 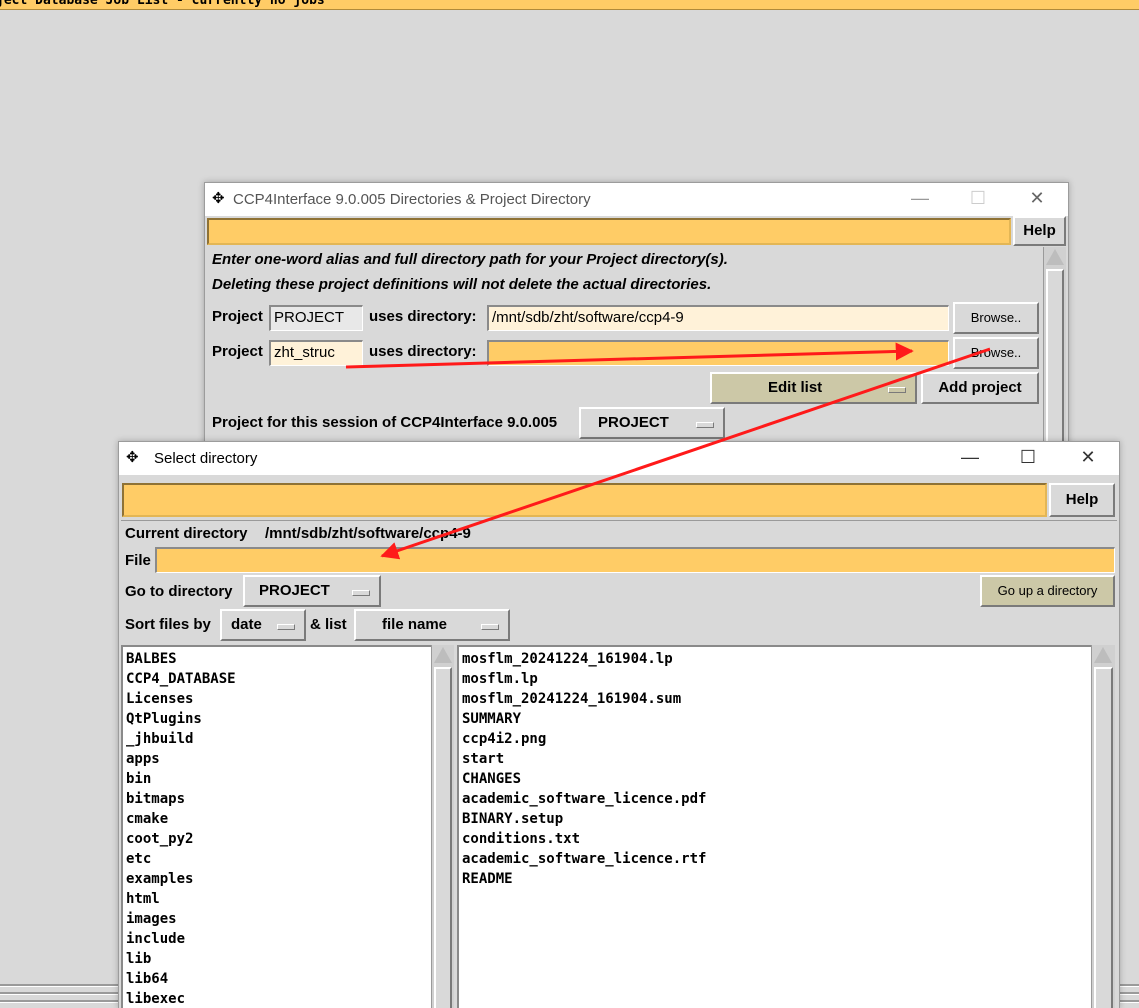 I want to click on select-directory-titlebar: ✥ Select directory — ☐ ✕, so click(x=619, y=458).